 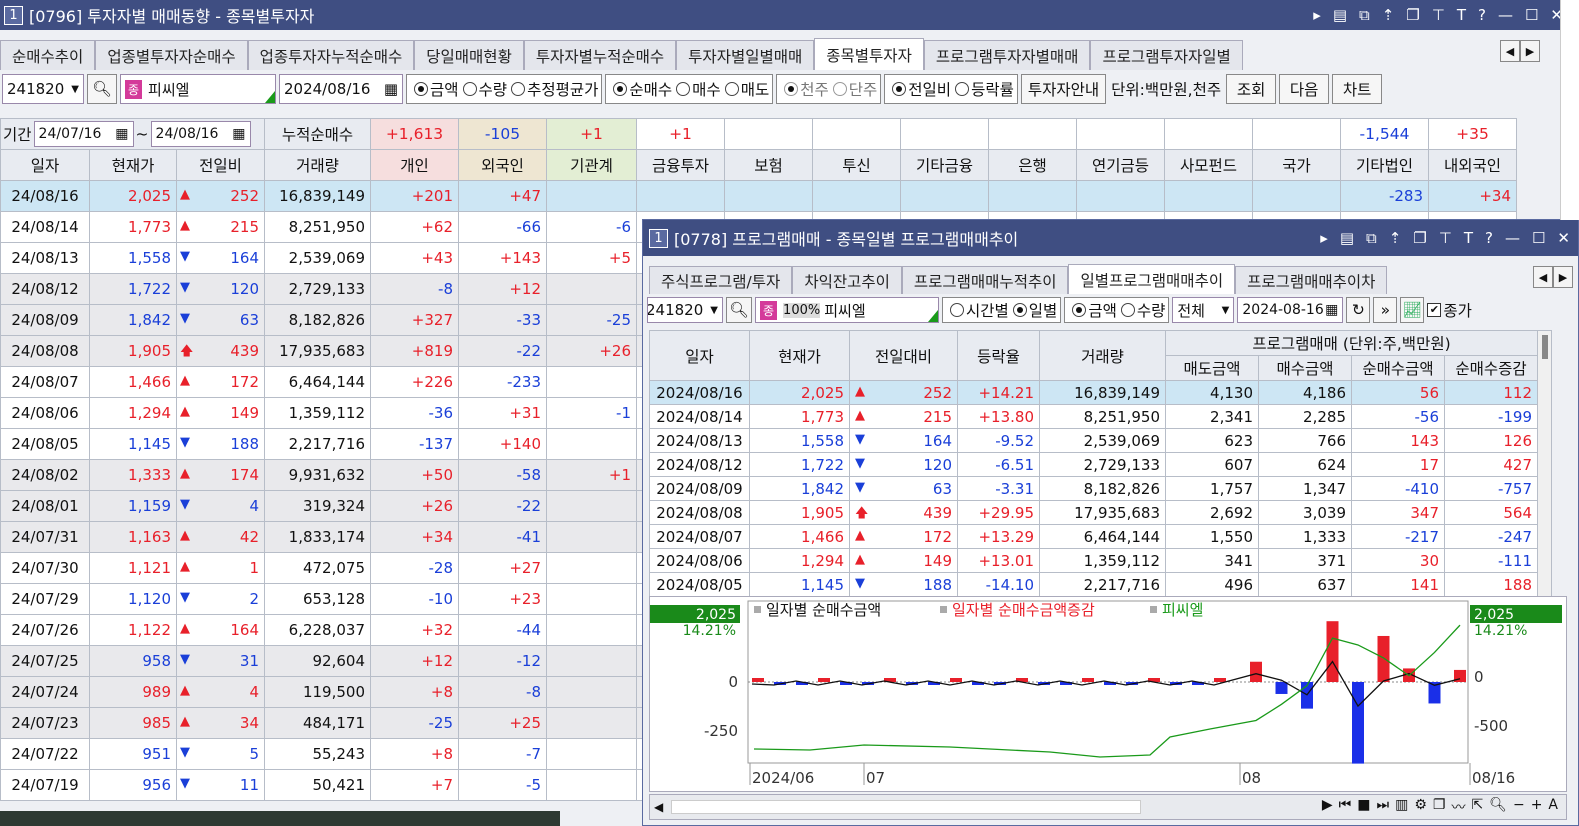 What do you see at coordinates (1544, 463) in the screenshot?
I see `vertical-scrollbar` at bounding box center [1544, 463].